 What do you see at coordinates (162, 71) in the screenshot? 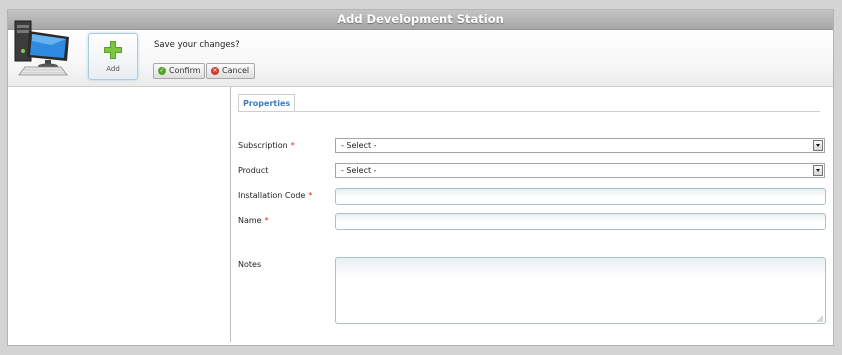
I see `check-icon: ✓` at bounding box center [162, 71].